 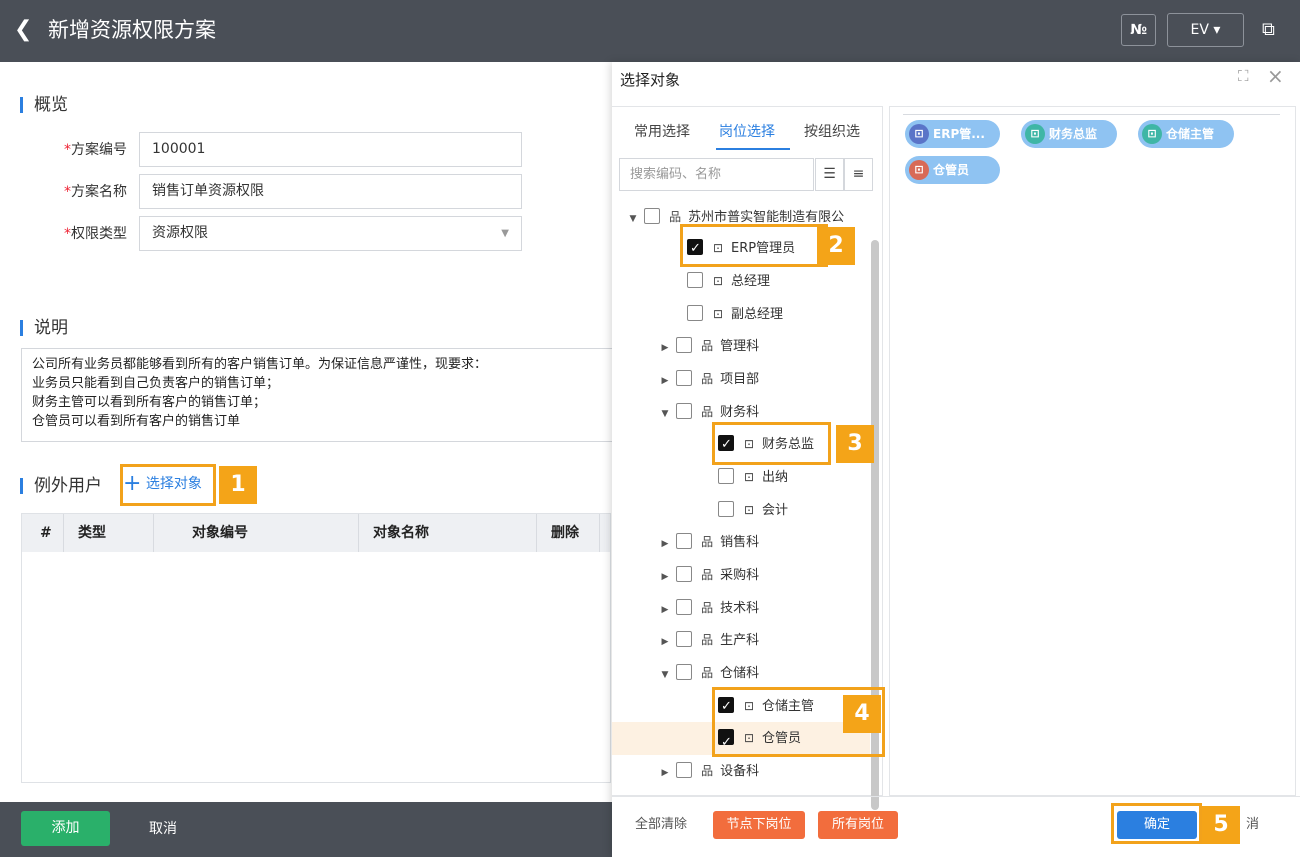 I want to click on tree-node: ▶ 品技术科, so click(x=708, y=608).